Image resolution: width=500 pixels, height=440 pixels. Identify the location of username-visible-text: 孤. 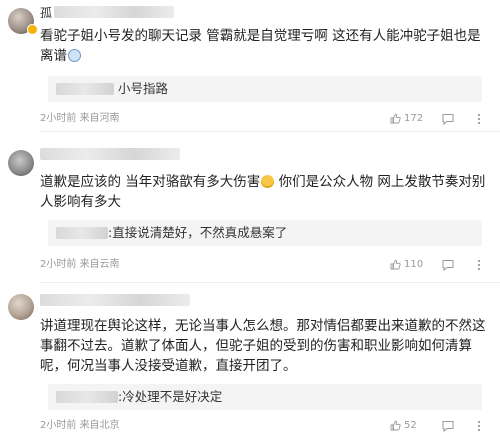
(46, 13).